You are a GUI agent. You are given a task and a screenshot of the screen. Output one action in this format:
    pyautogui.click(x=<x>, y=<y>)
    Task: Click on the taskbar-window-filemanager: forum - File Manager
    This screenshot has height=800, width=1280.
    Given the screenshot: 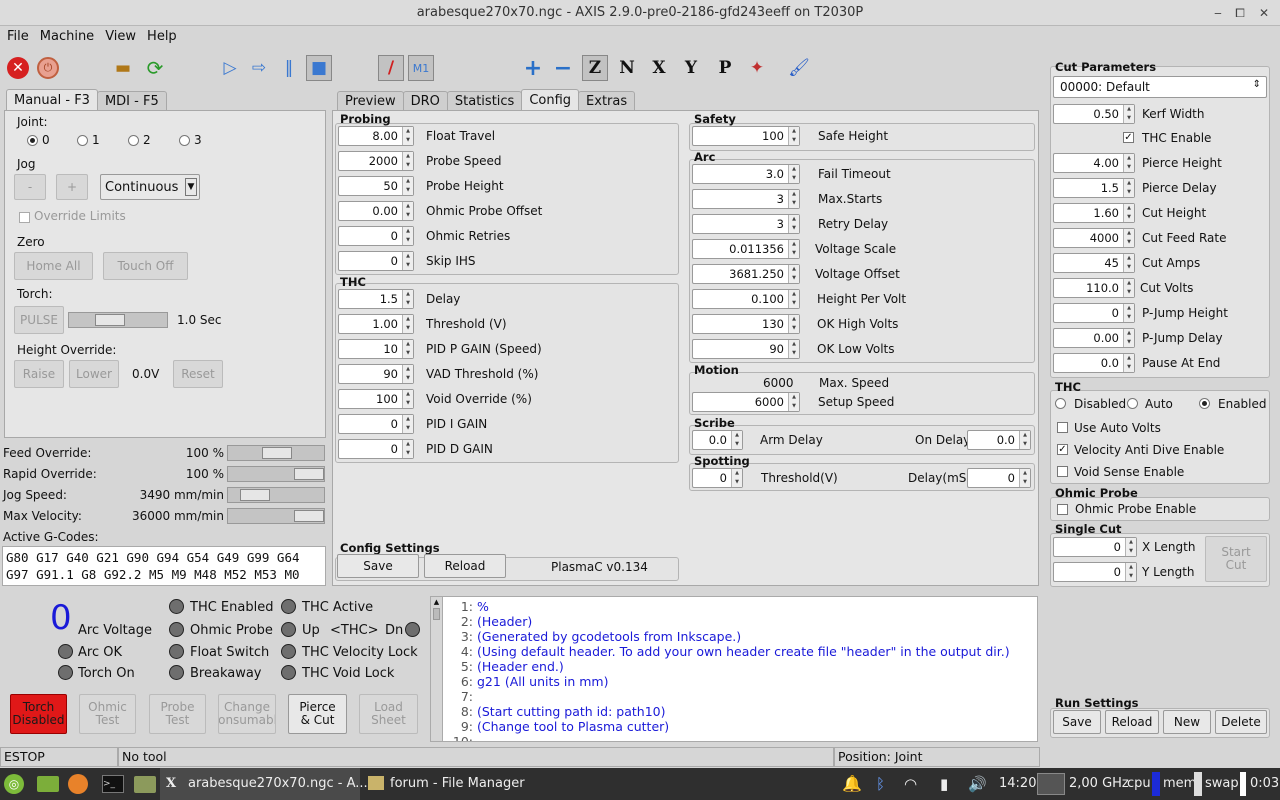 What is the action you would take?
    pyautogui.click(x=462, y=784)
    